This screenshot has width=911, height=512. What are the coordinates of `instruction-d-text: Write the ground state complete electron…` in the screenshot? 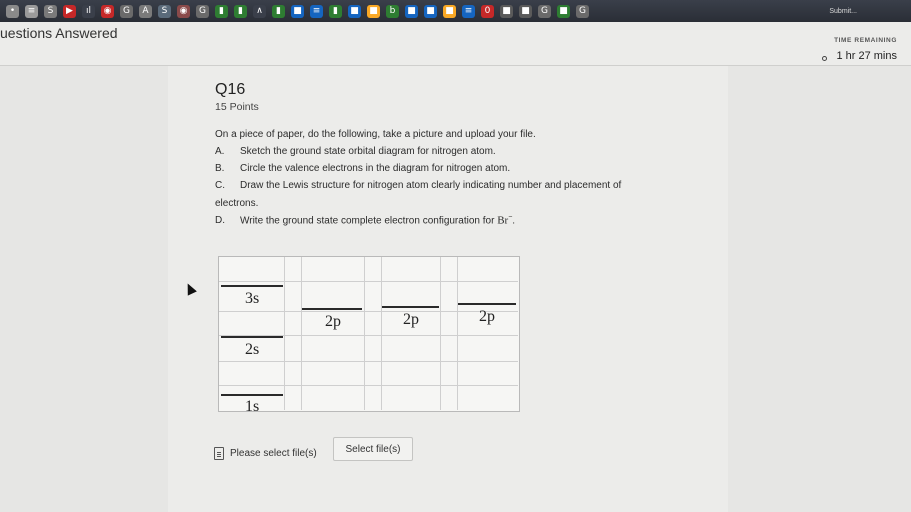 It's located at (367, 221).